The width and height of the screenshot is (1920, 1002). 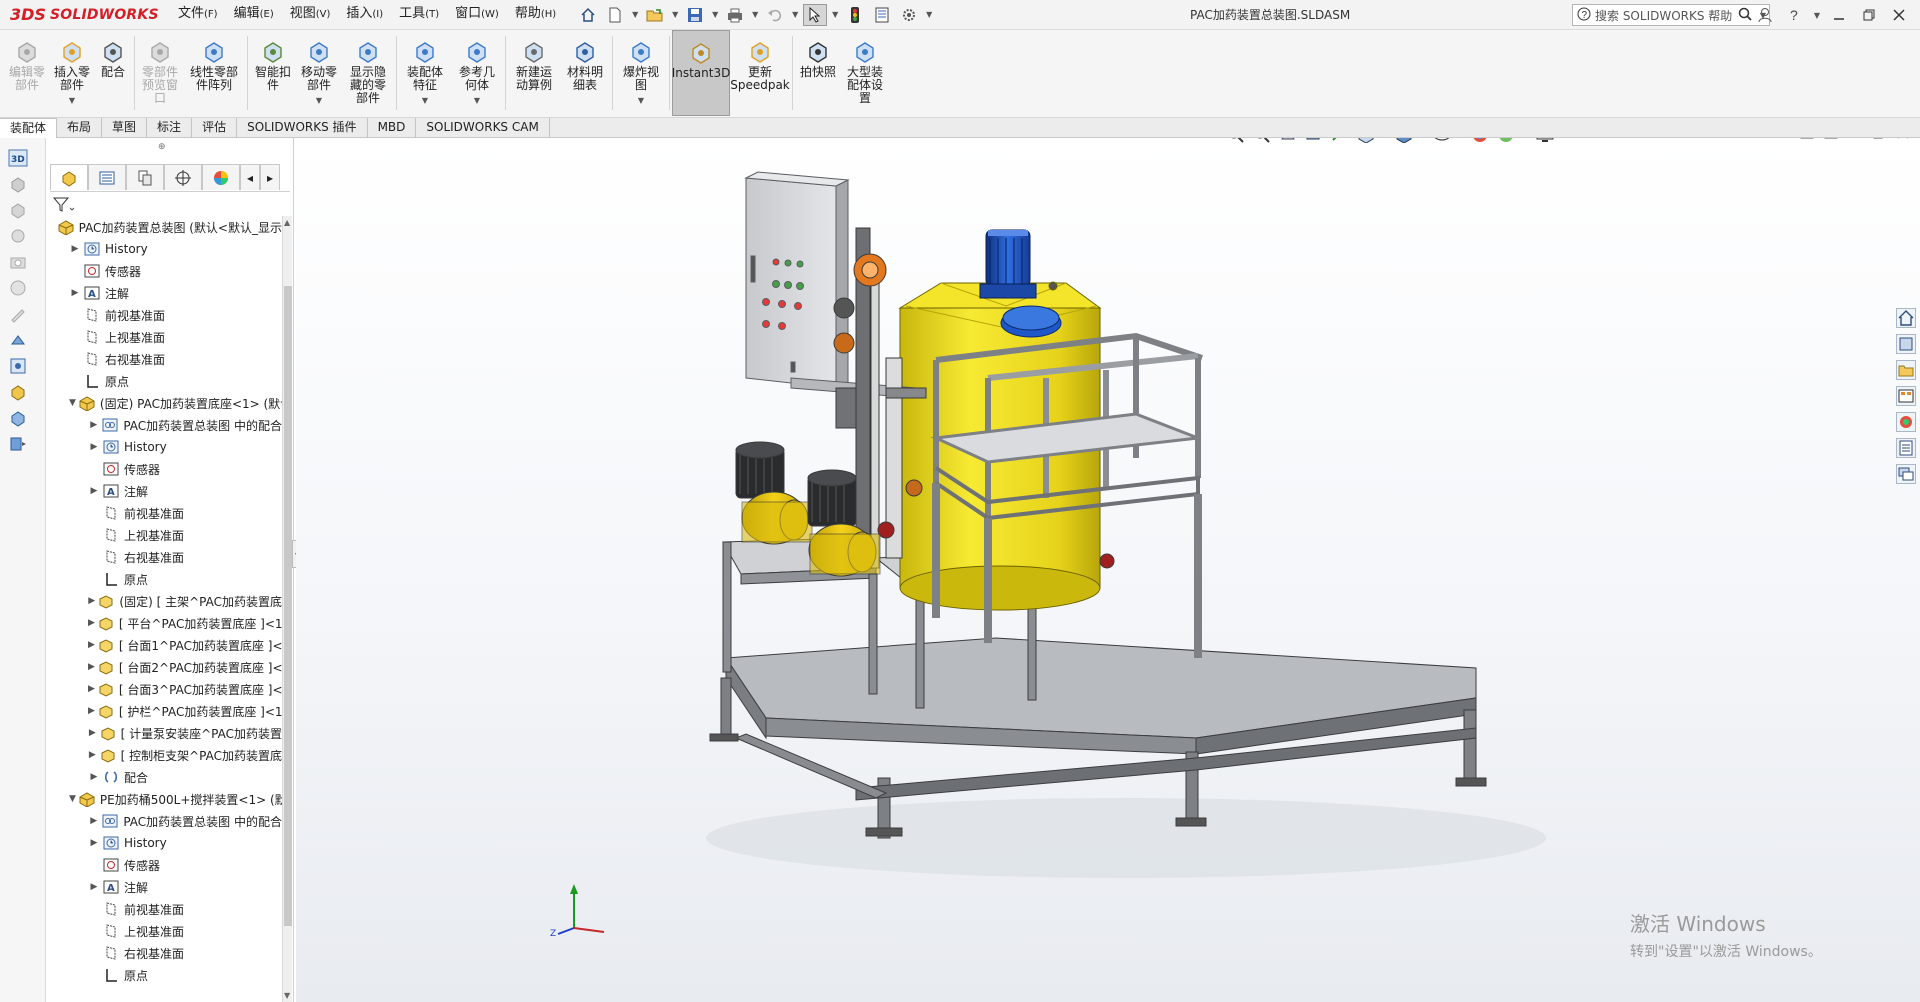 I want to click on display-pane-icon, so click(x=18, y=366).